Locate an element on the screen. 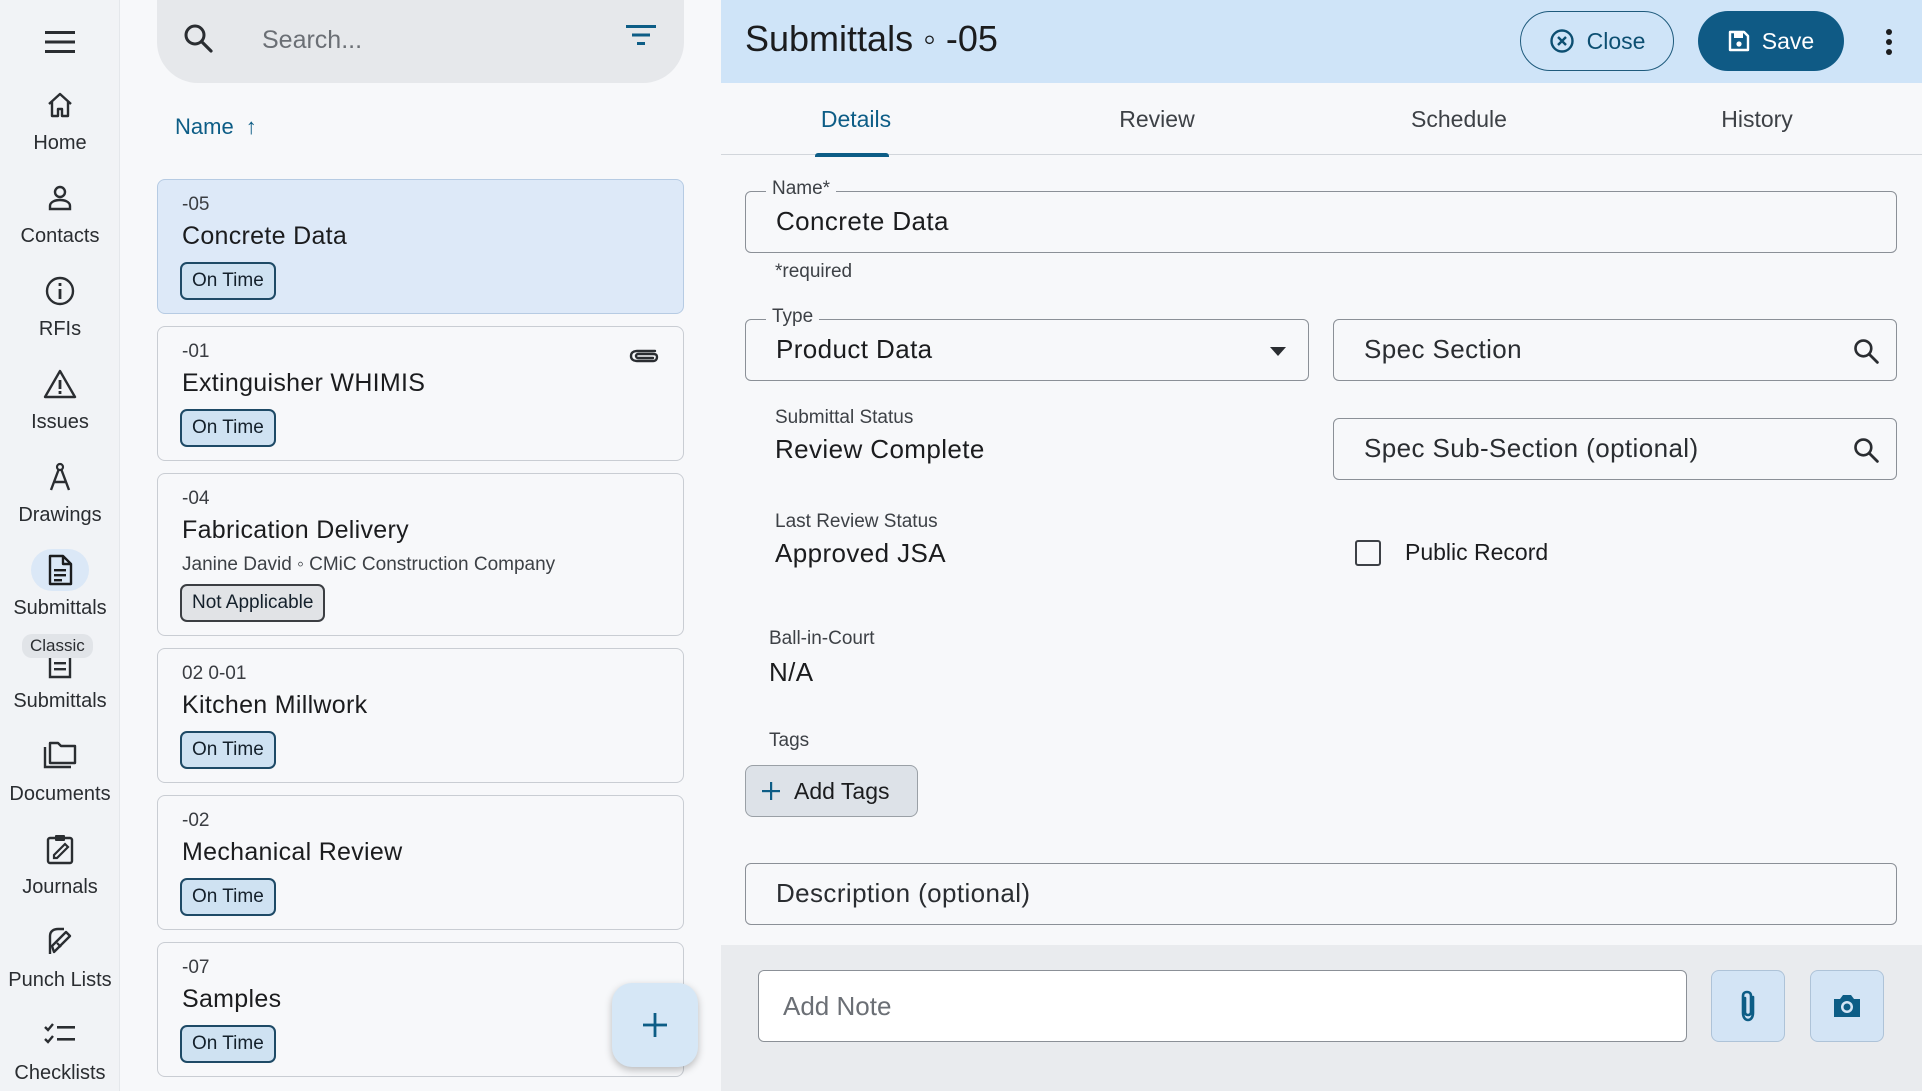 The height and width of the screenshot is (1091, 1922). tab-label: History is located at coordinates (1757, 118).